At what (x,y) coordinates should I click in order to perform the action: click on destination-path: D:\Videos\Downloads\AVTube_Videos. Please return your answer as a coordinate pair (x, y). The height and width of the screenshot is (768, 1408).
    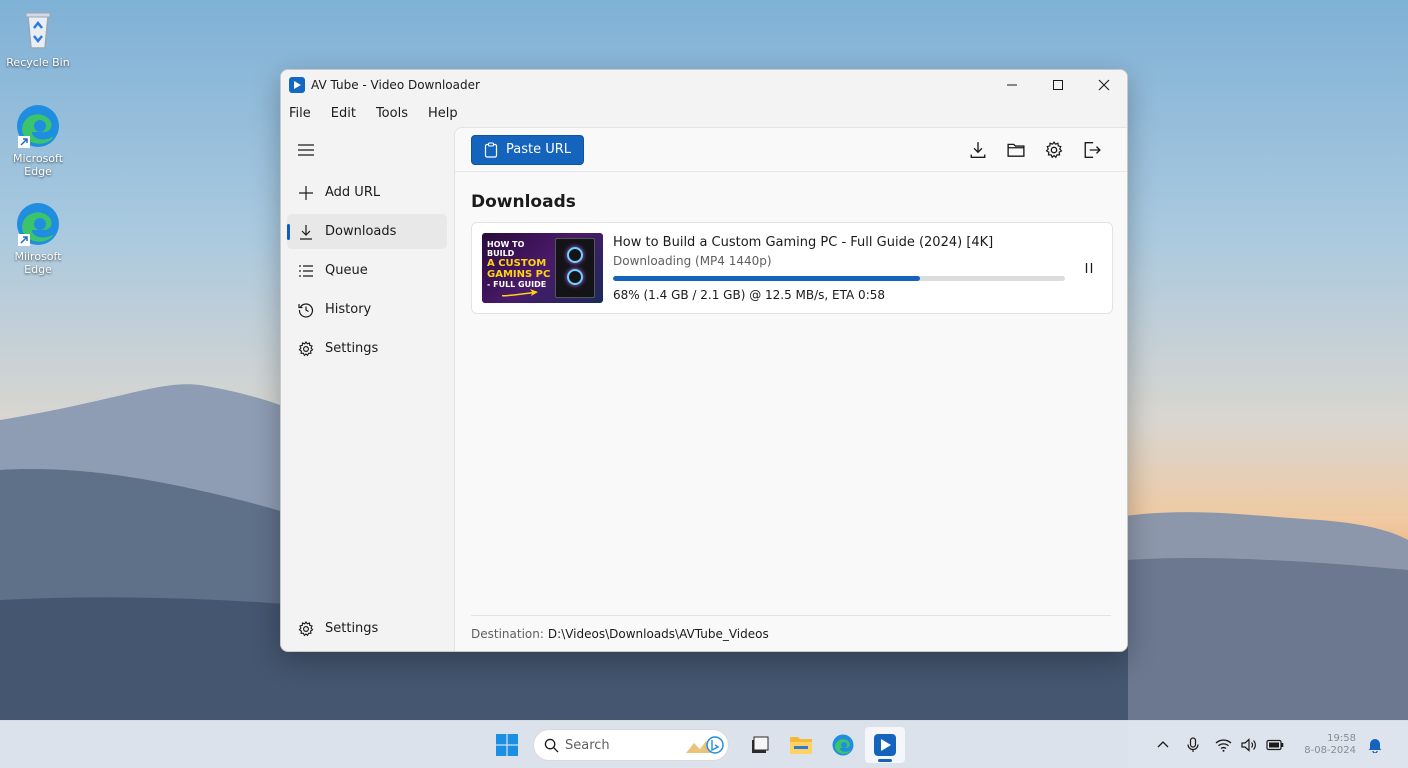
    Looking at the image, I should click on (658, 634).